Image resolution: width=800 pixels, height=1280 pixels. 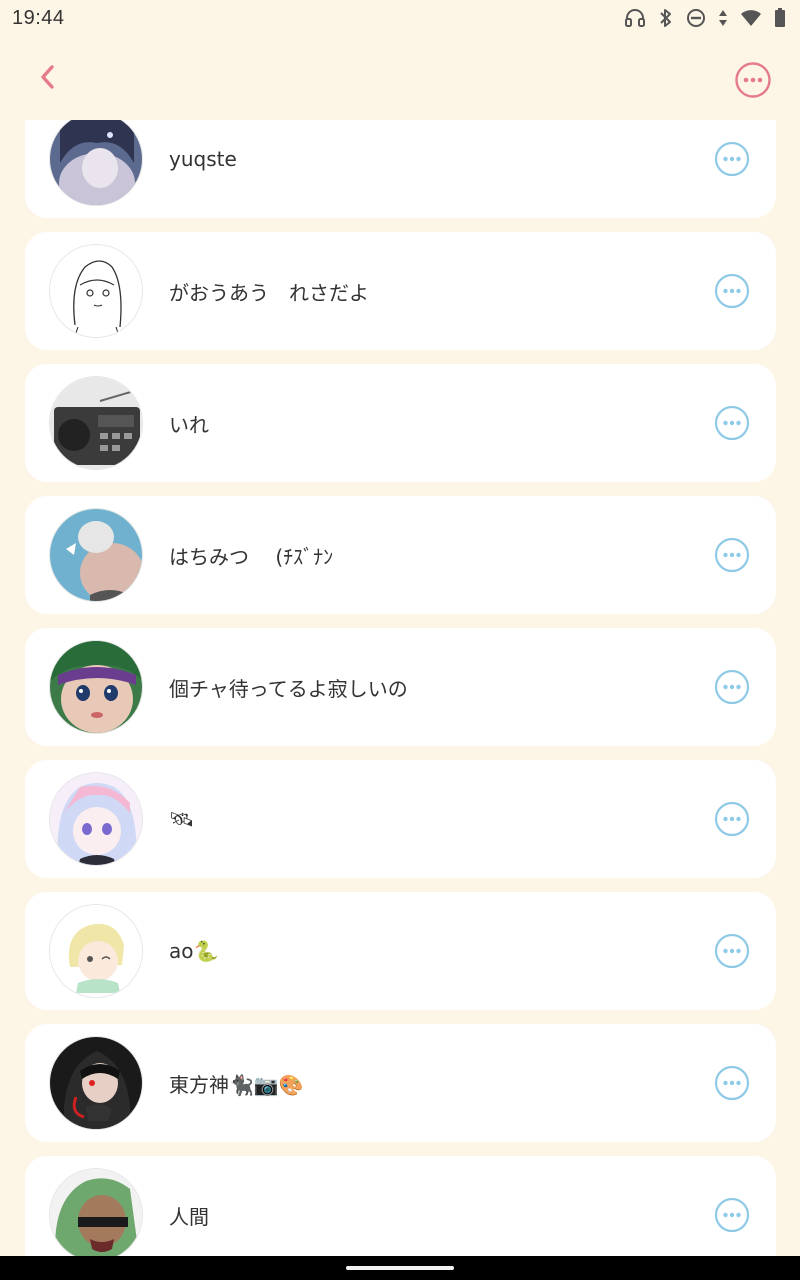 I want to click on chevron-left-icon, so click(x=47, y=79).